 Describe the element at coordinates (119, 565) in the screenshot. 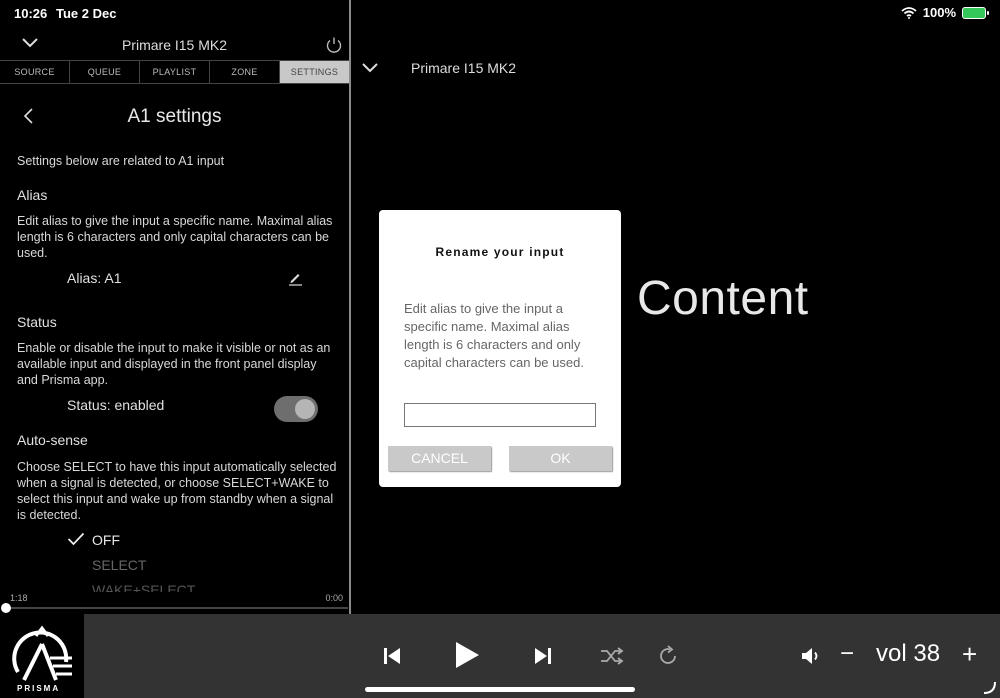

I see `autosense-option-select: SELECT` at that location.